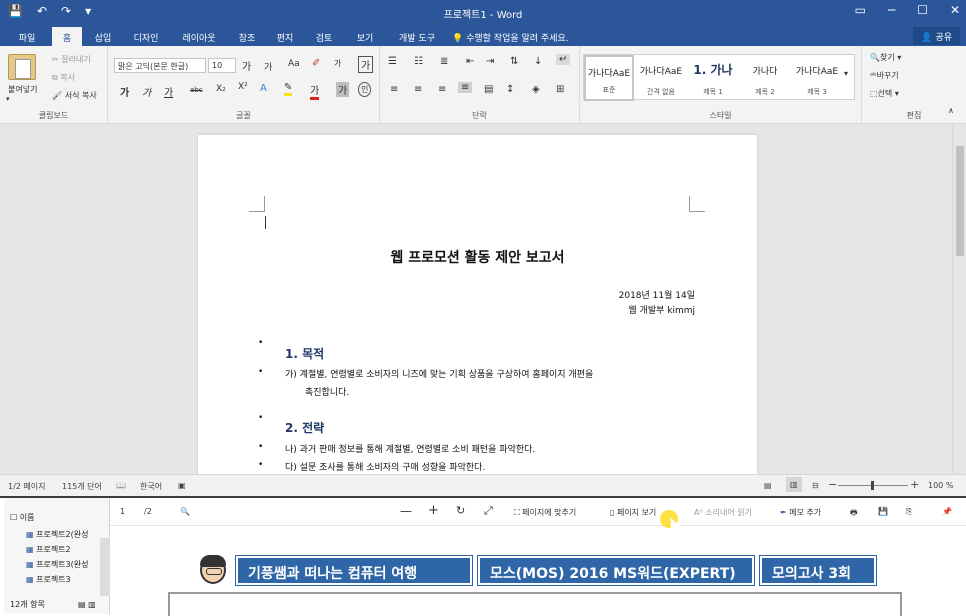 The width and height of the screenshot is (966, 616). What do you see at coordinates (182, 485) in the screenshot?
I see `macro-icon: ▣` at bounding box center [182, 485].